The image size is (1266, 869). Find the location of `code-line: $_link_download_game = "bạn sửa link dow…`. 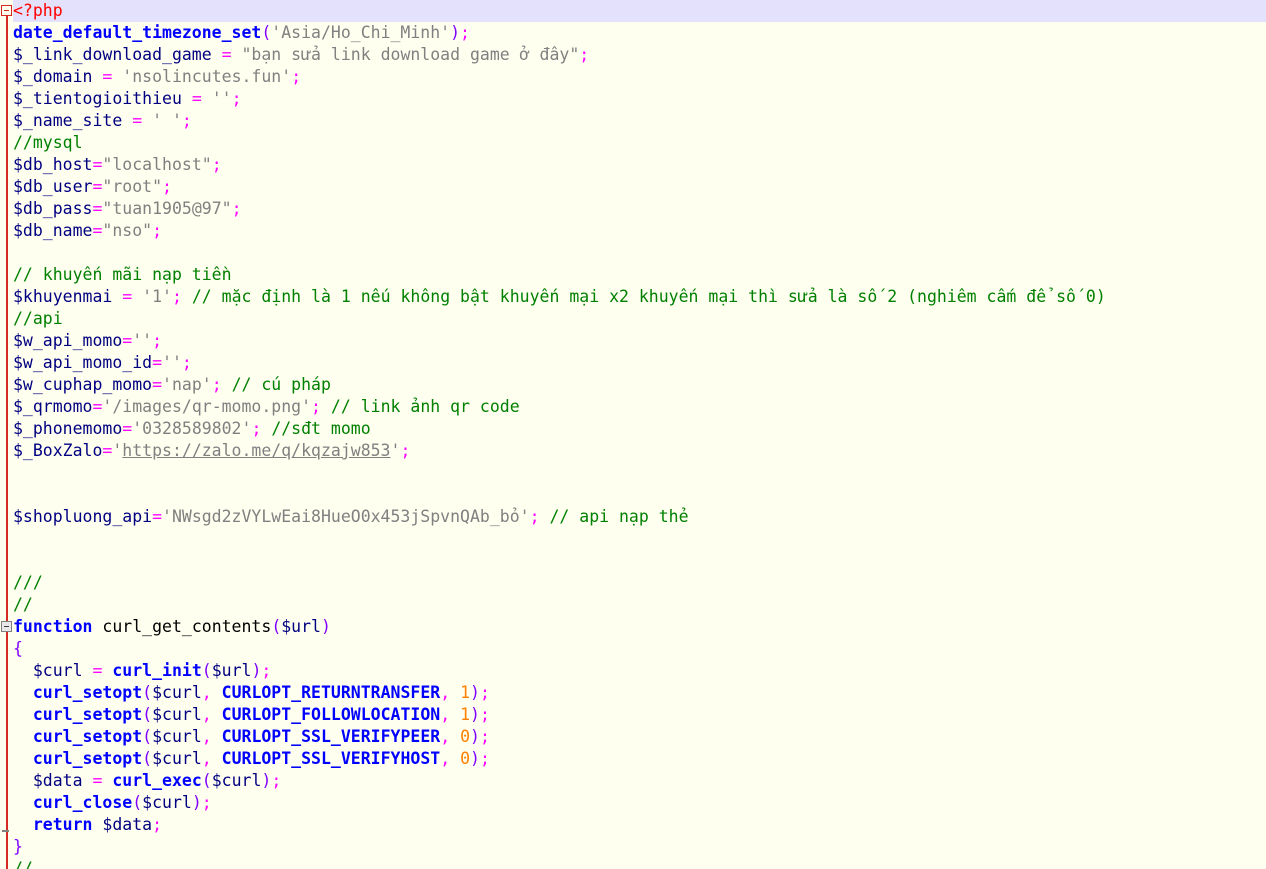

code-line: $_link_download_game = "bạn sửa link dow… is located at coordinates (633, 55).